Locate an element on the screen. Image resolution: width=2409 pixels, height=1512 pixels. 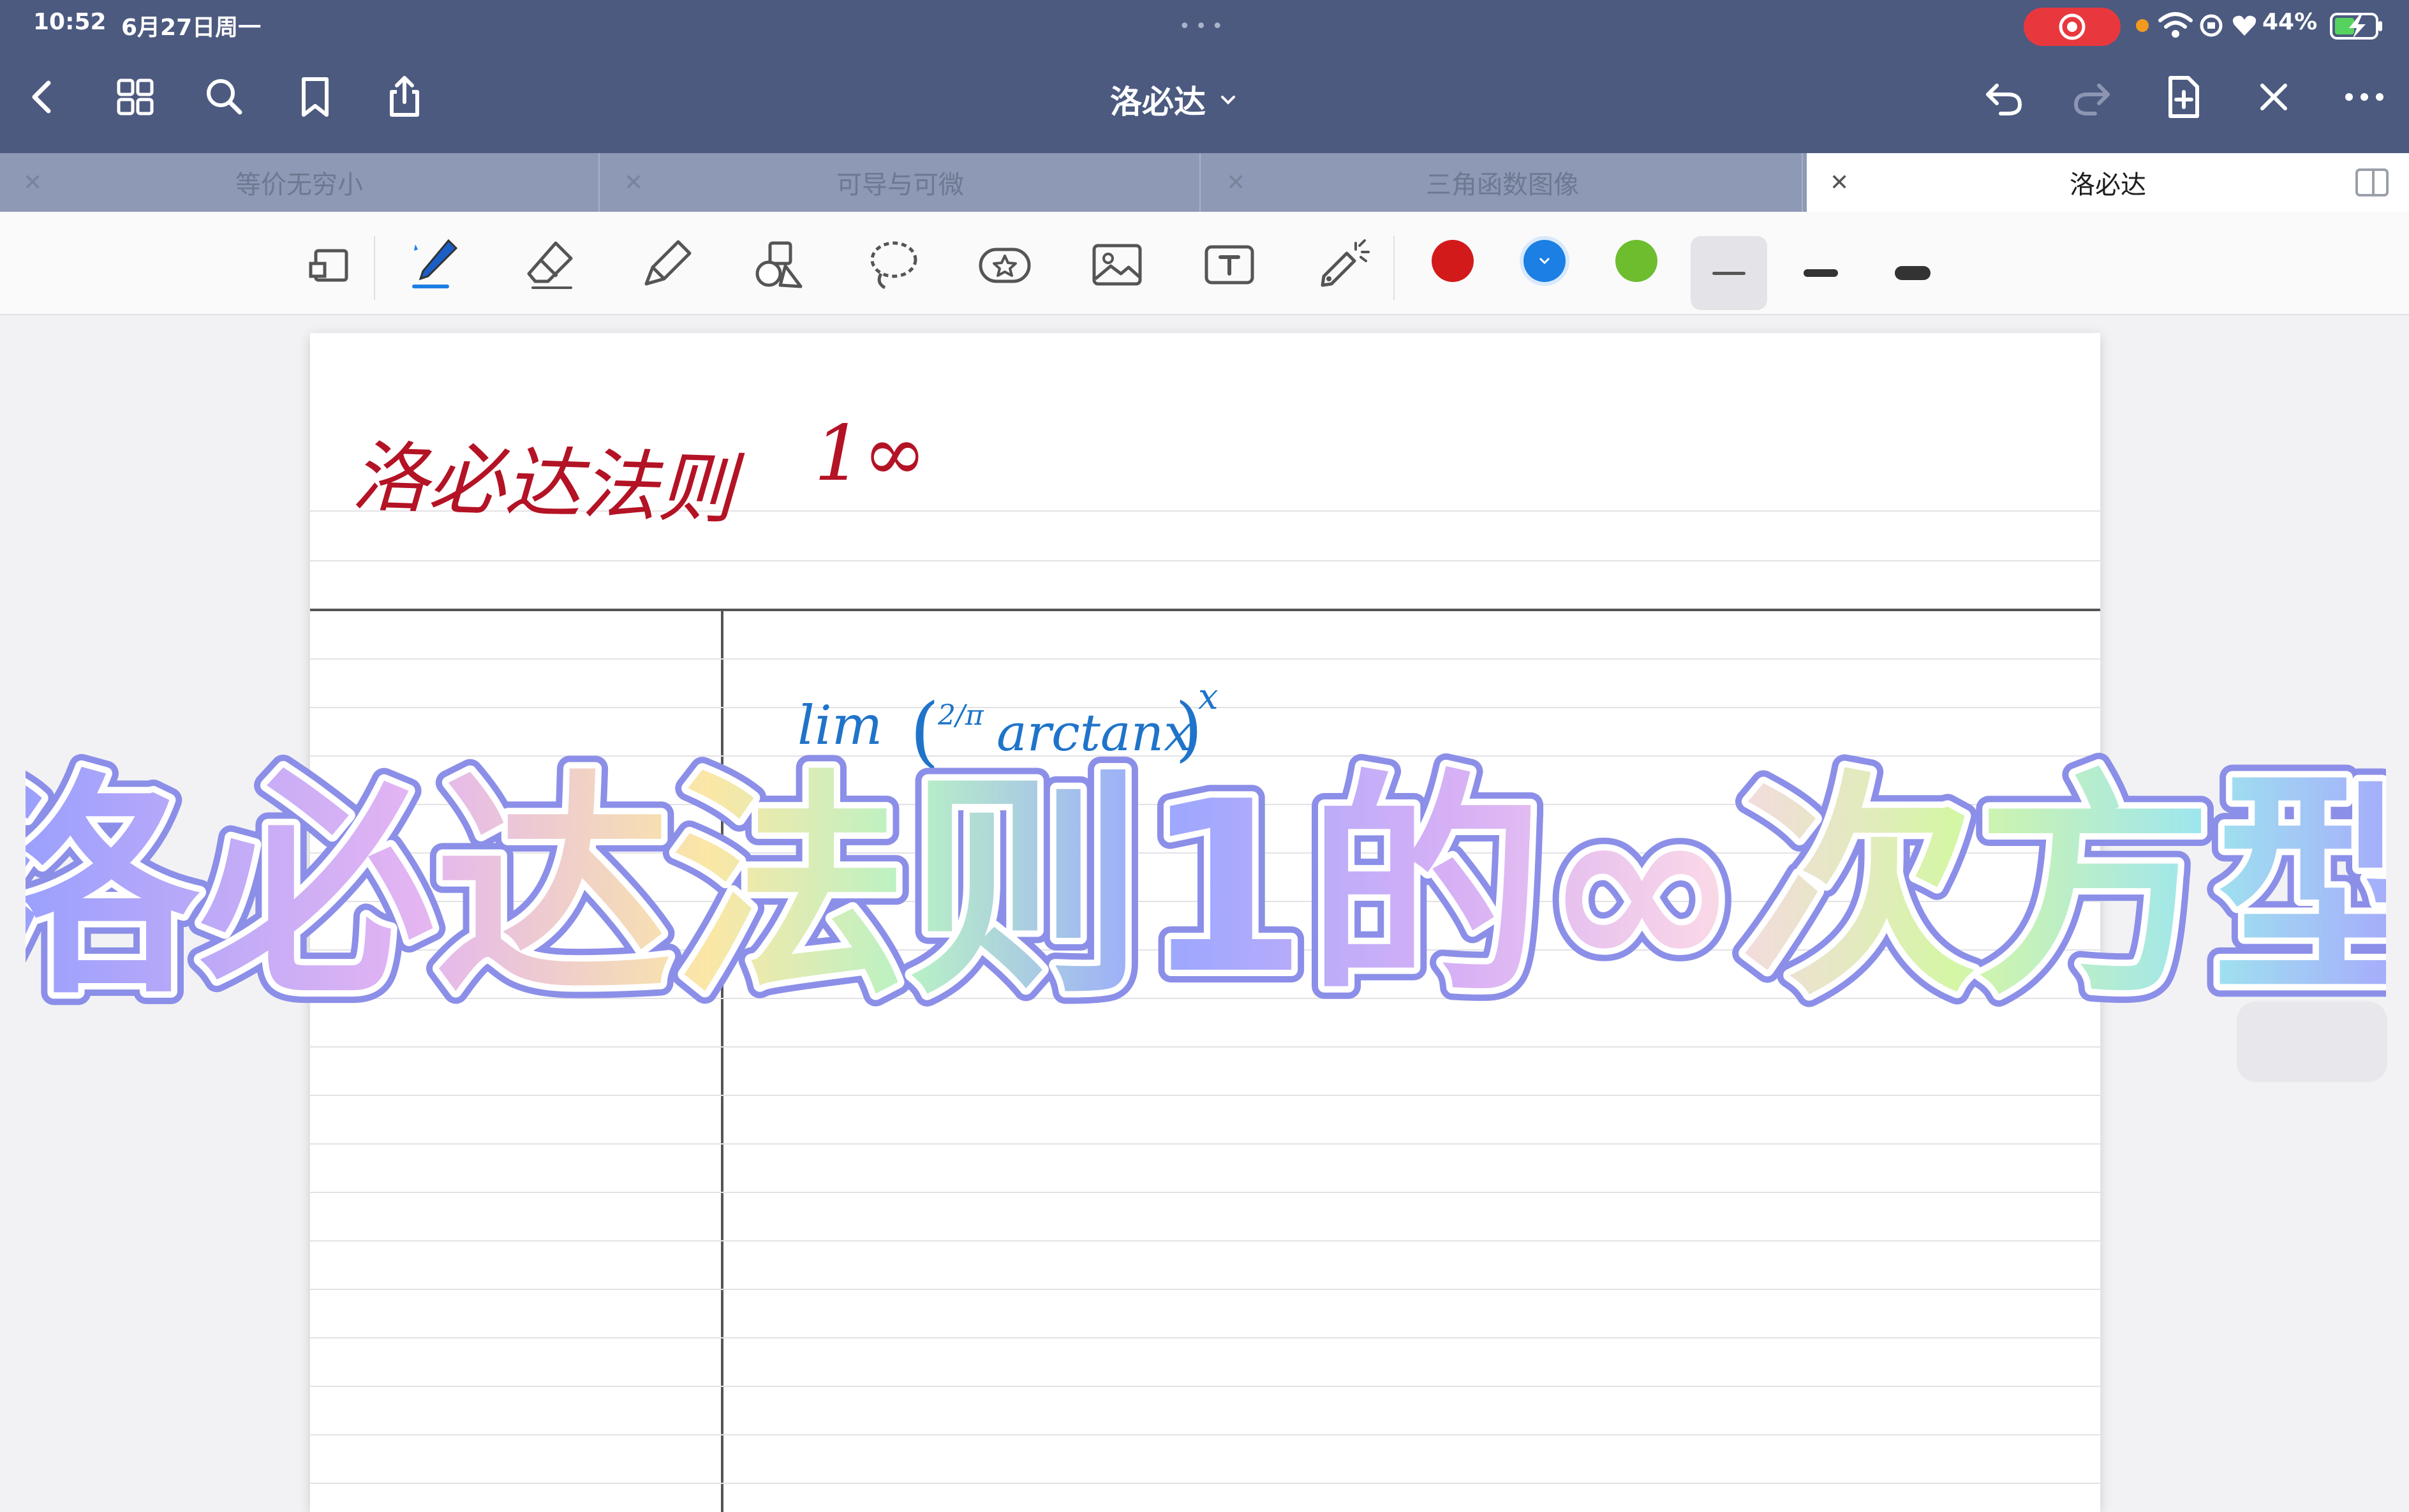
formula-fraction: 2/π is located at coordinates (961, 715).